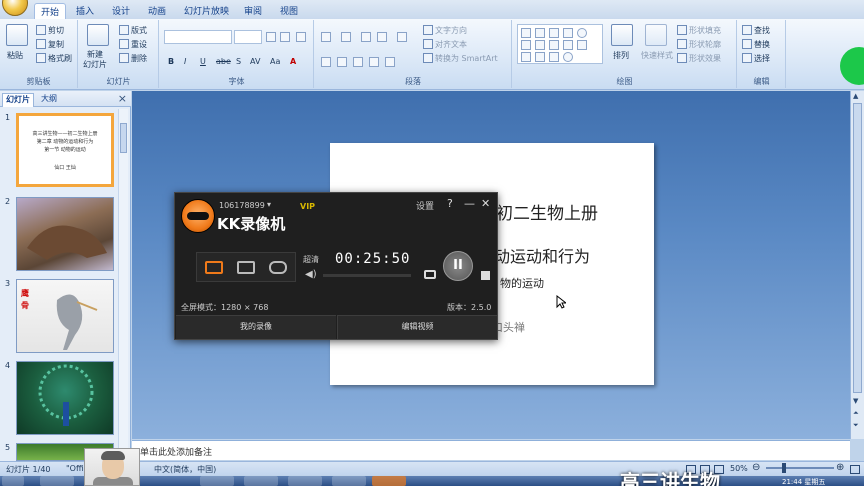  Describe the element at coordinates (176, 451) in the screenshot. I see `notes-placeholder: 单击此处添加备注` at that location.